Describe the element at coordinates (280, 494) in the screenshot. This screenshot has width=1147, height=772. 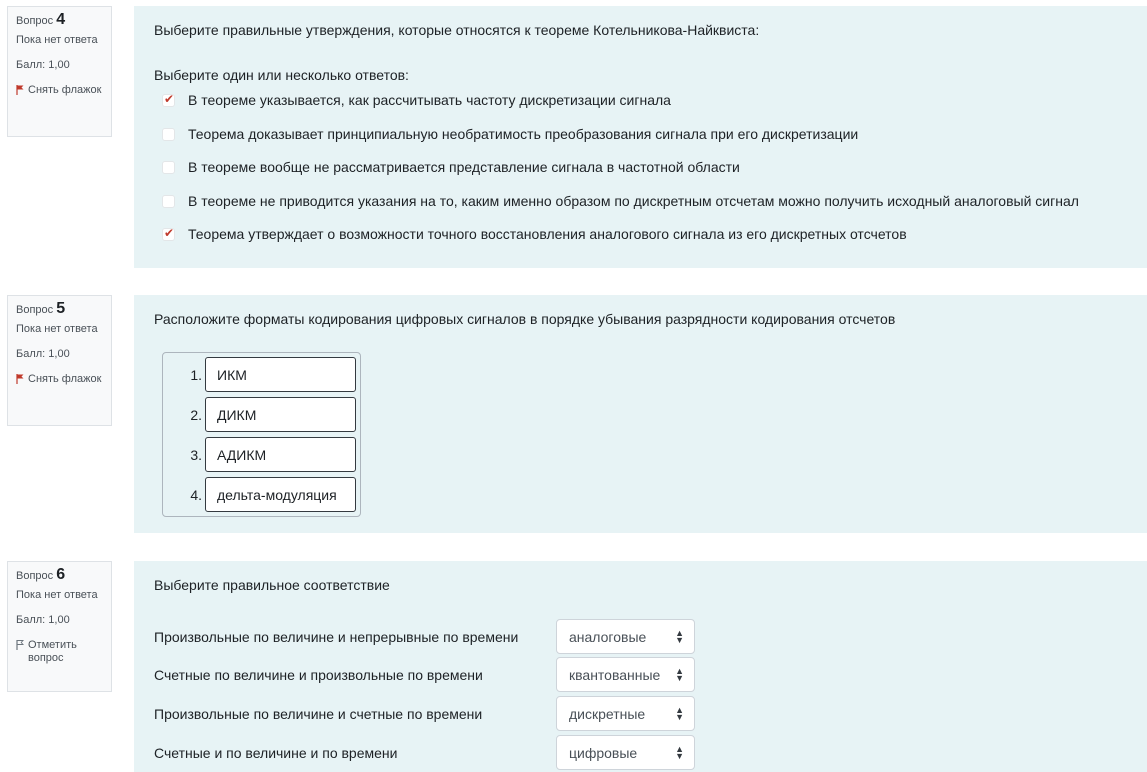
I see `draggable-item: дельта-модуляция` at that location.